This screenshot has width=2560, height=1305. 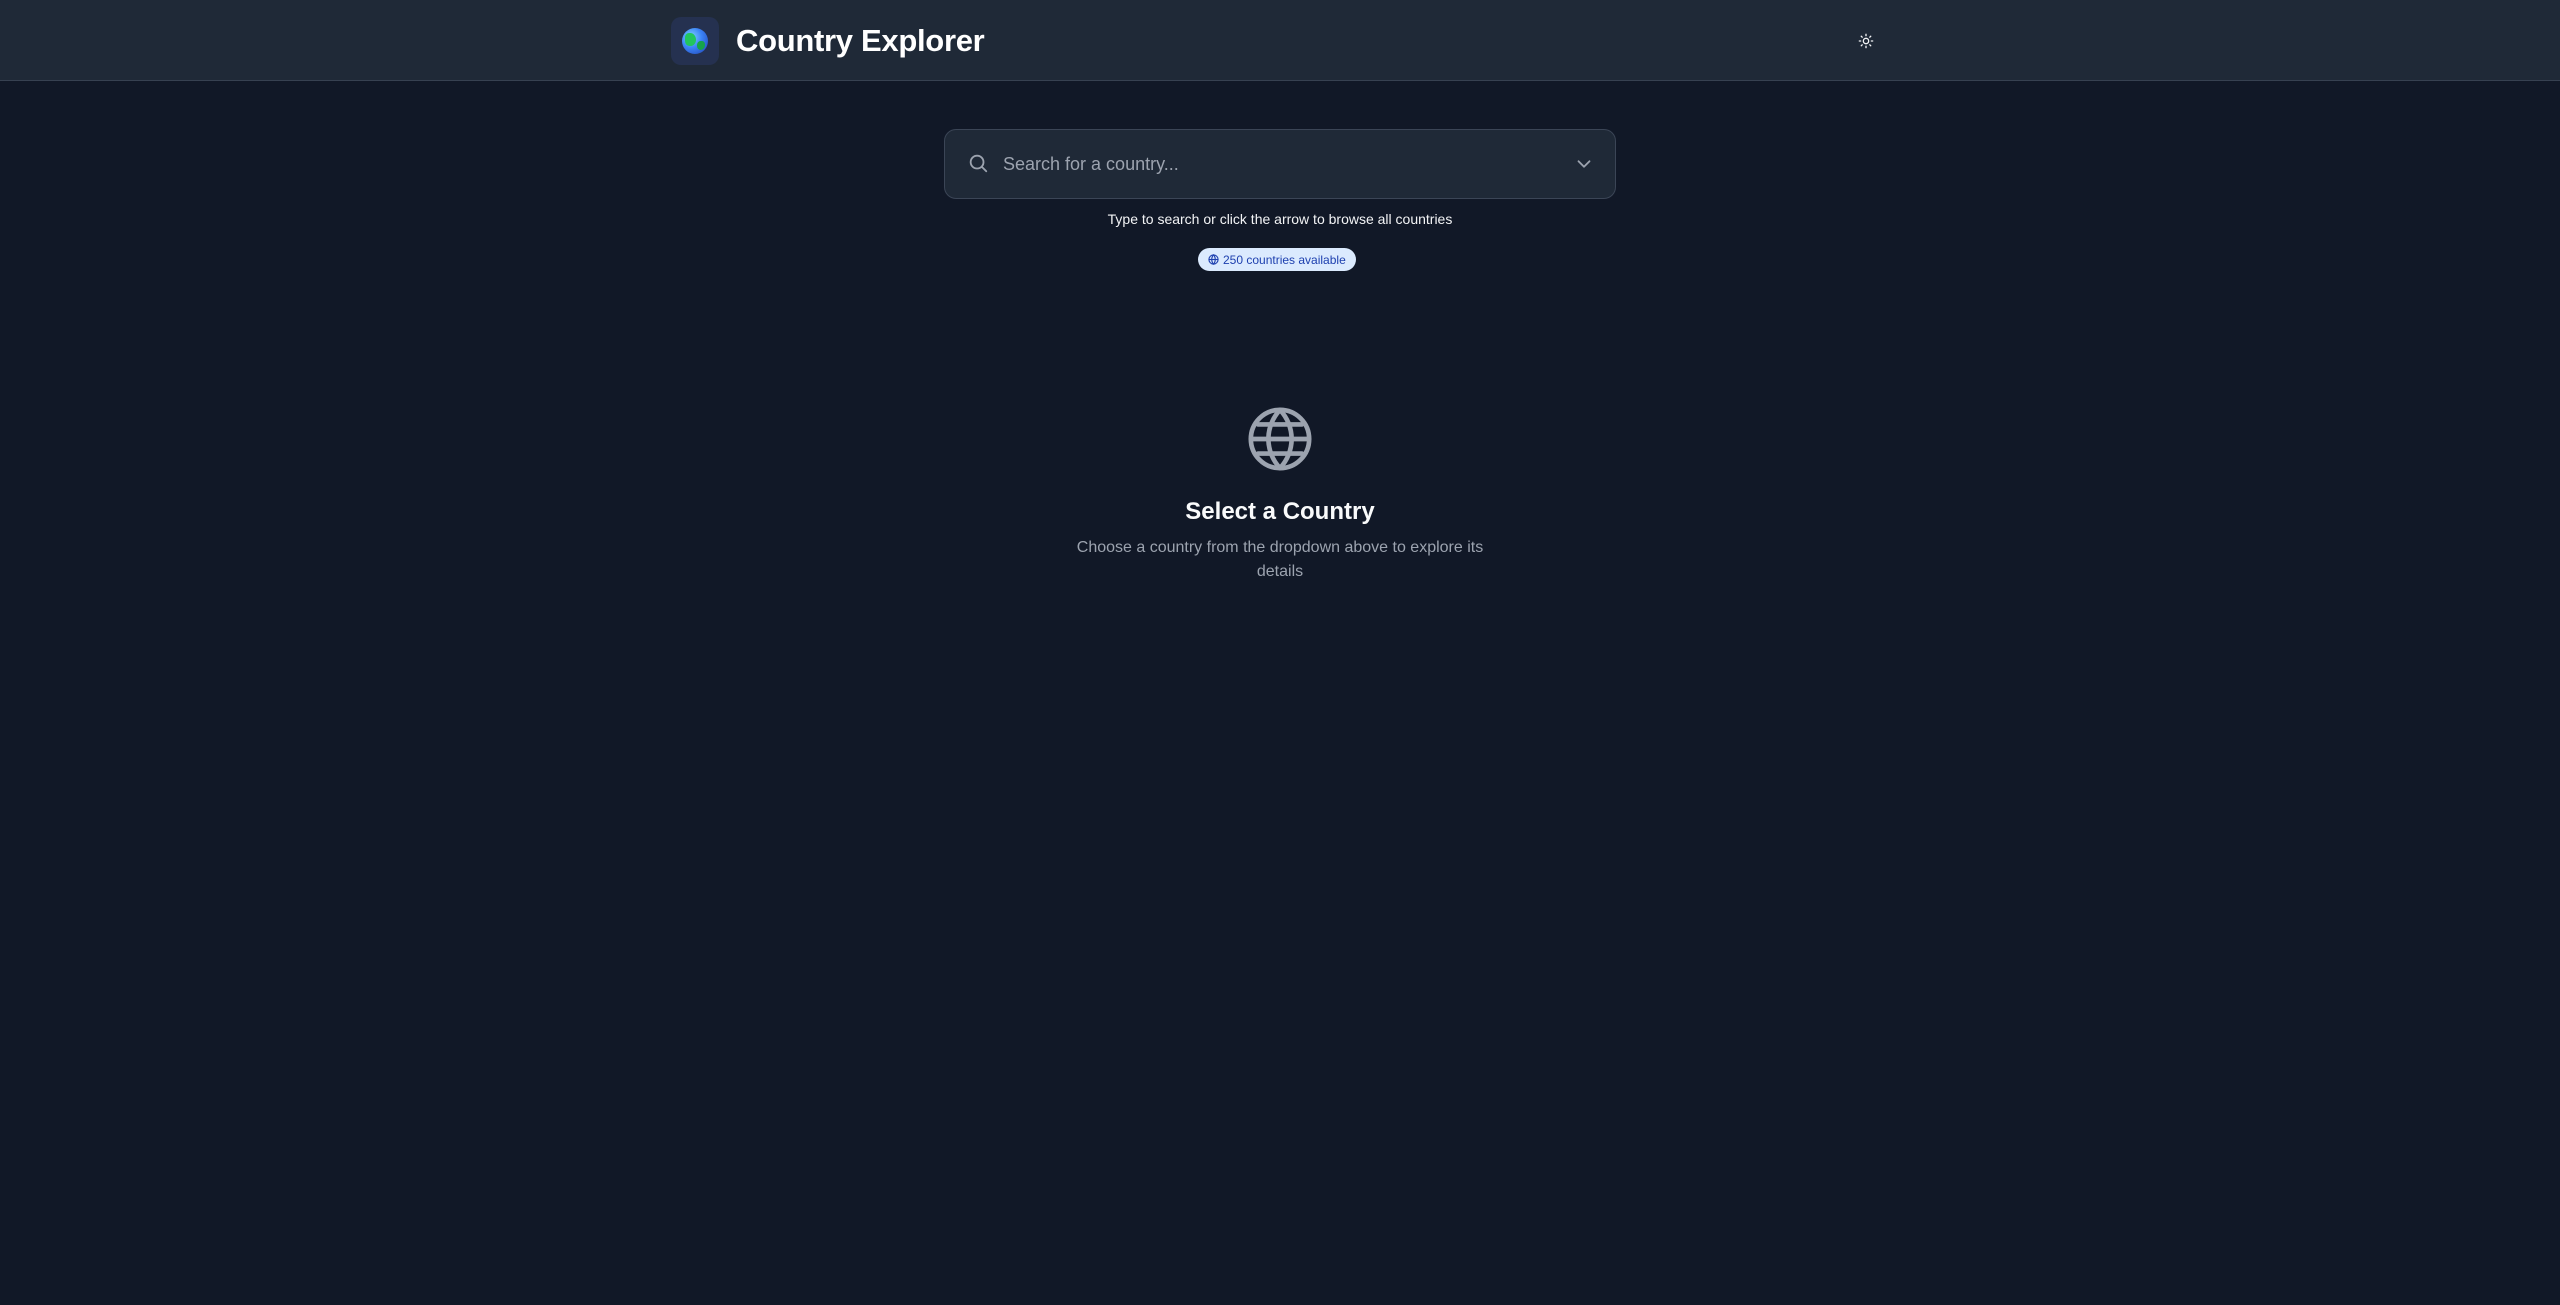 I want to click on country-search-box, so click(x=1280, y=164).